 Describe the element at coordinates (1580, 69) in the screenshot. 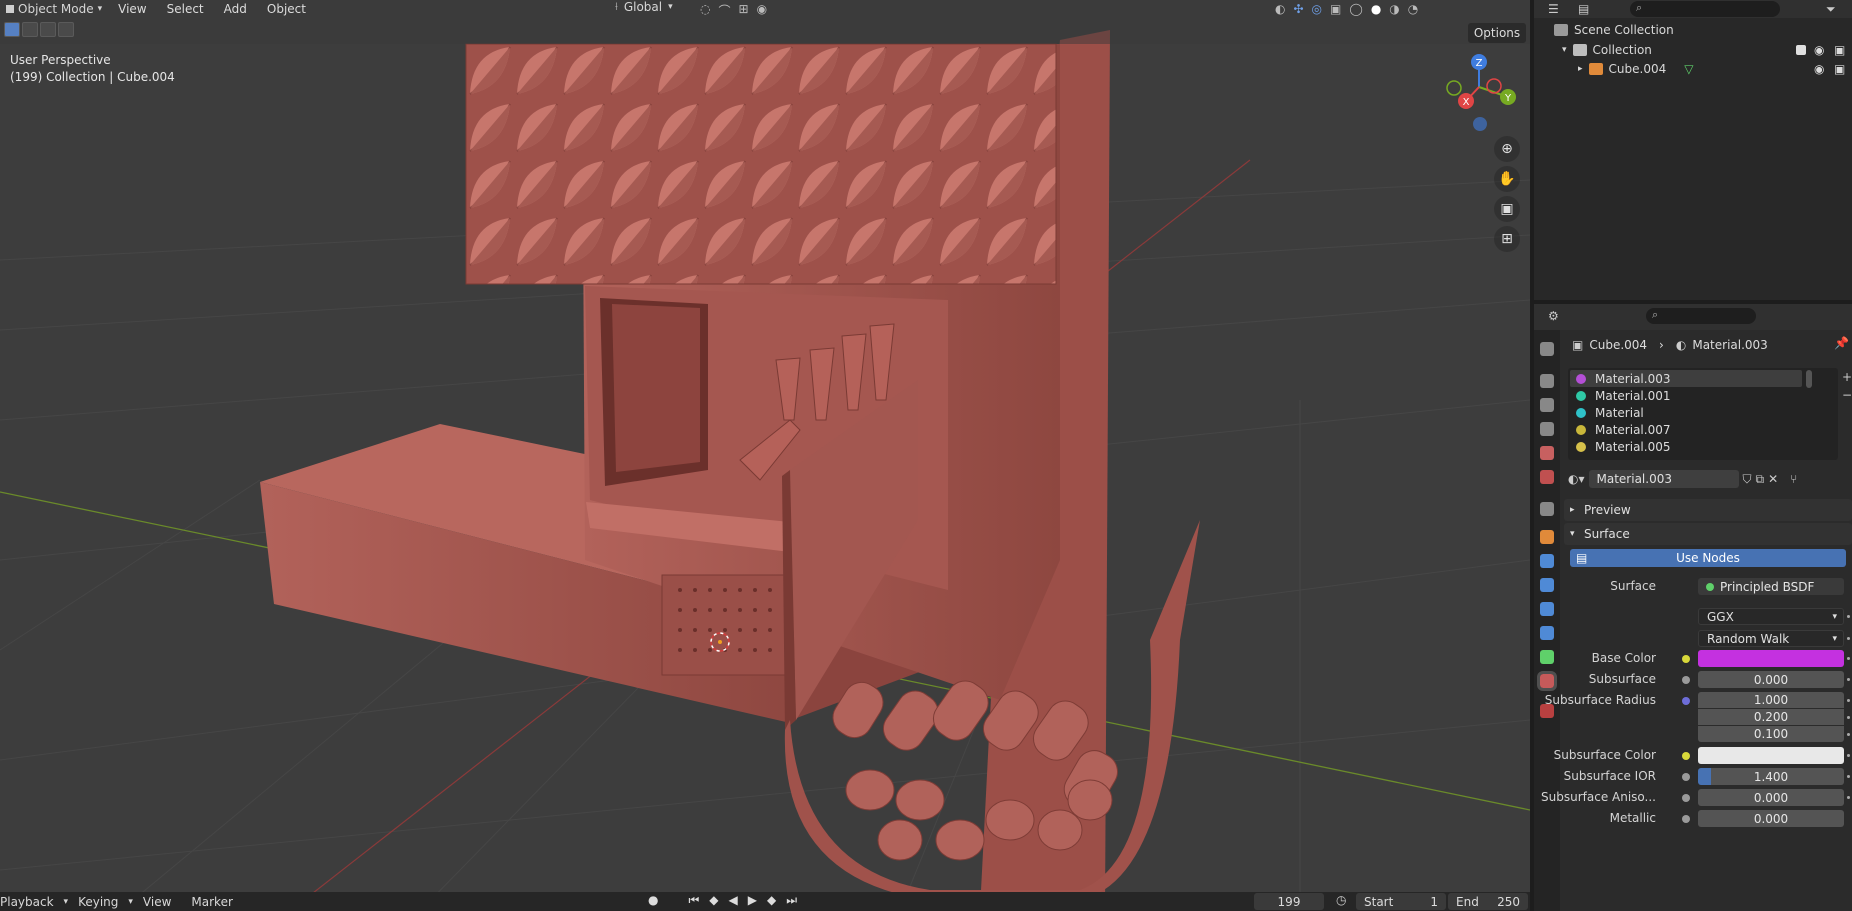

I see `disclosure-closed-icon: ▸` at that location.